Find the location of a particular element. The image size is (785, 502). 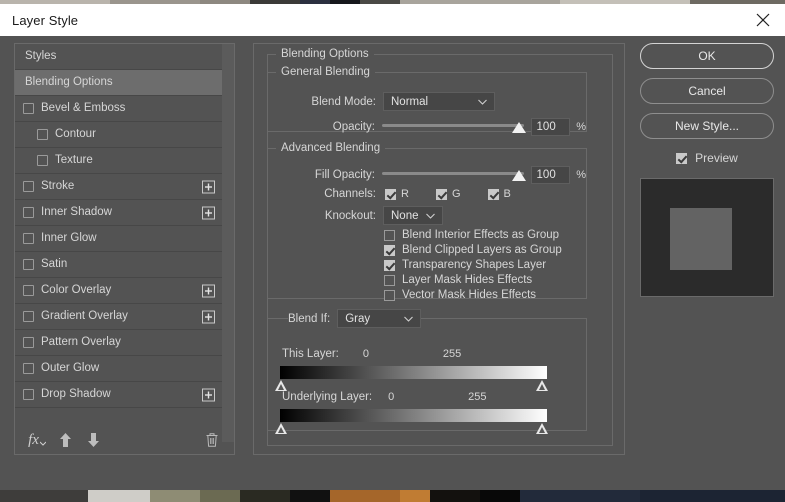

close-button is located at coordinates (763, 20).